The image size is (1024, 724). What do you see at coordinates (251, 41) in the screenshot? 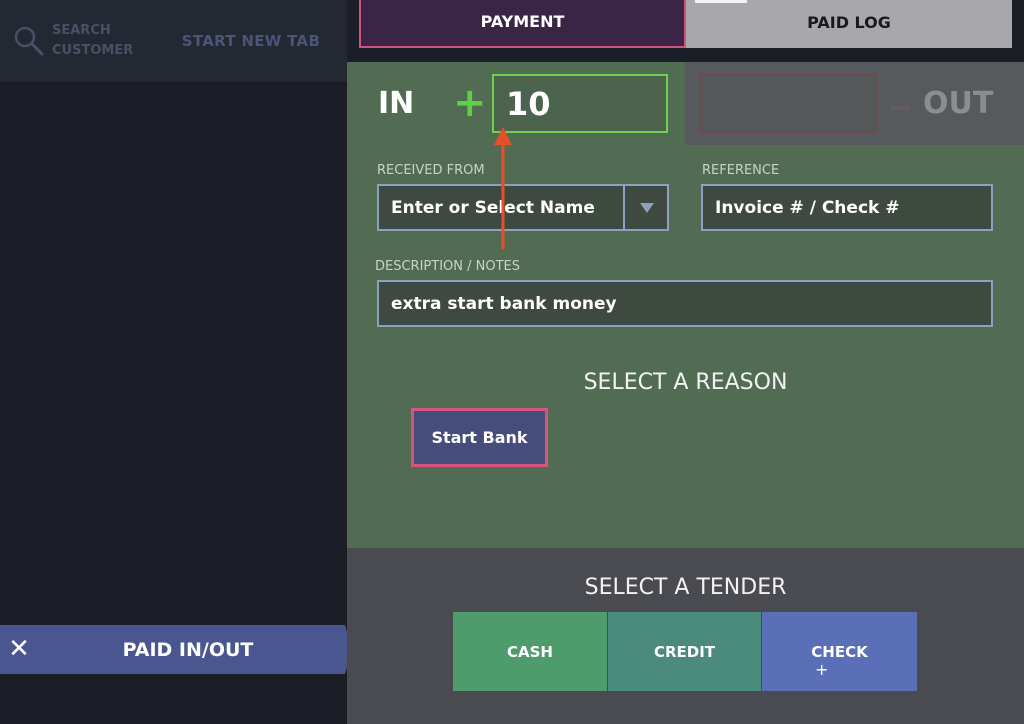
I see `start-new-tab-button: START NEW TAB` at bounding box center [251, 41].